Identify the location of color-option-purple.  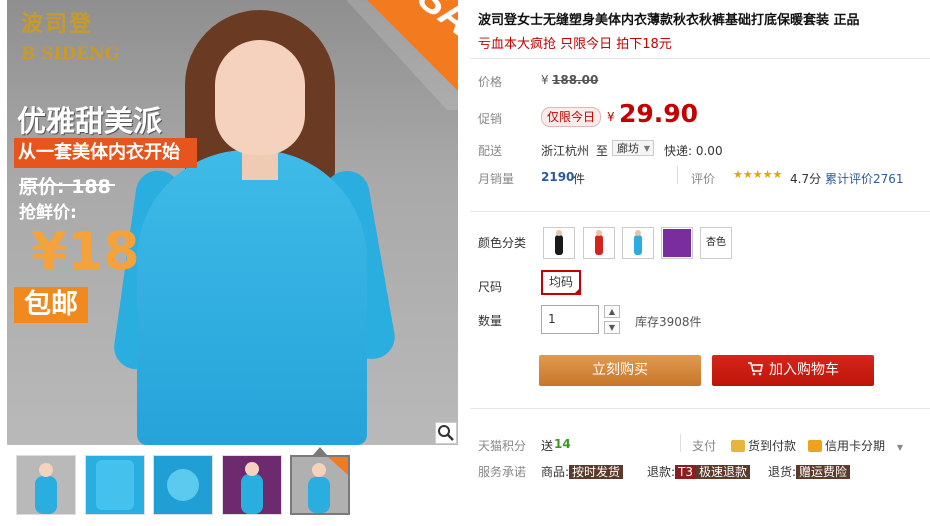
(677, 243).